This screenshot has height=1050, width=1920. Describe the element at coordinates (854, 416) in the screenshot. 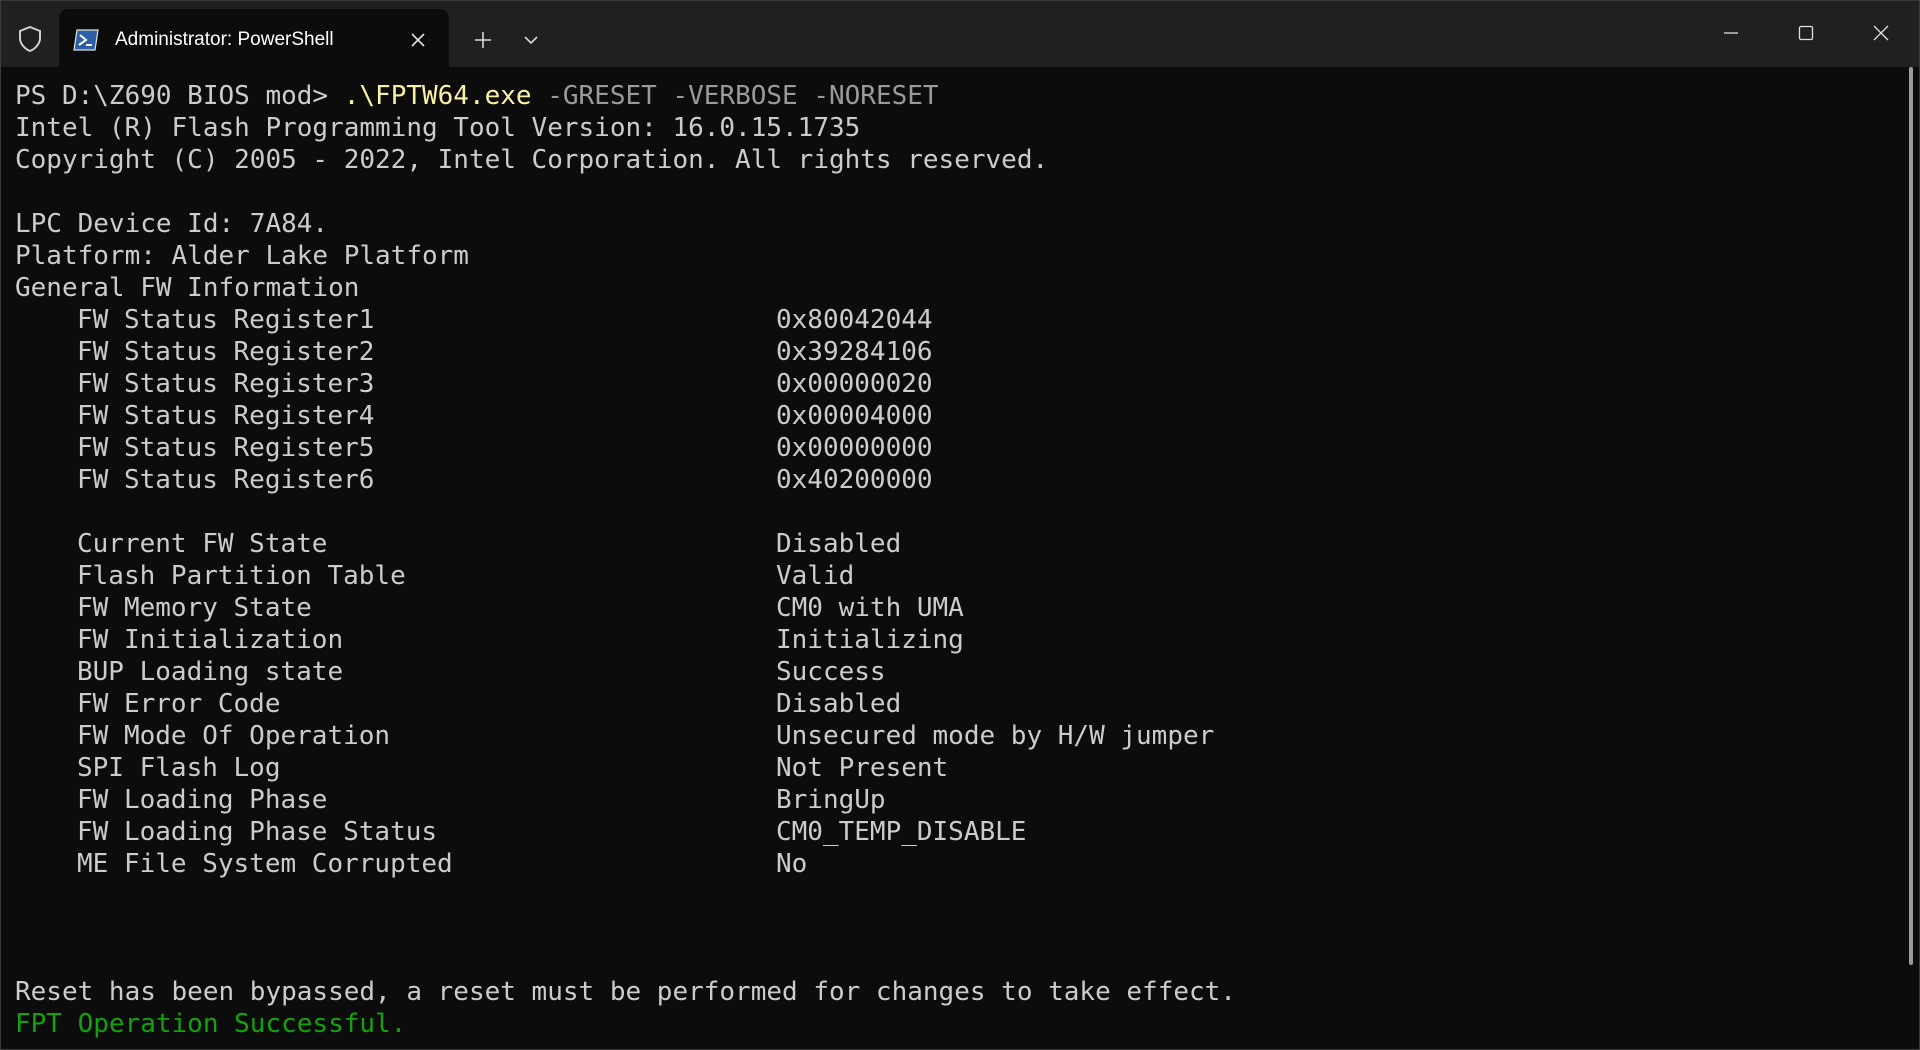

I see `status-register-value: 0x00004000` at that location.